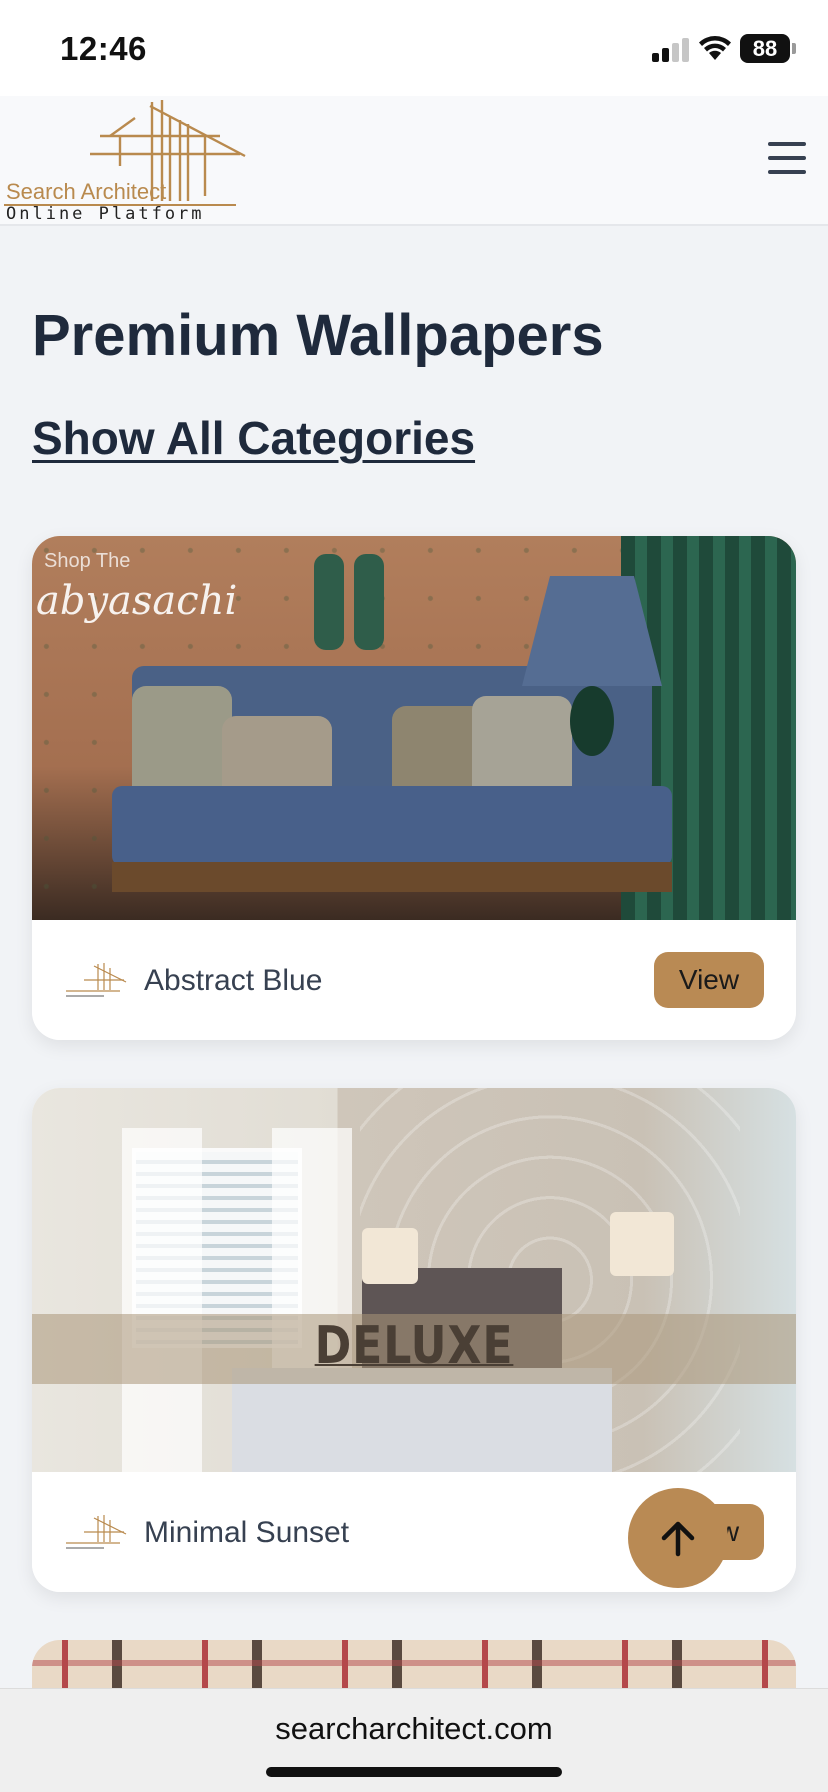 The height and width of the screenshot is (1792, 828). I want to click on cellular-signal-icon, so click(671, 50).